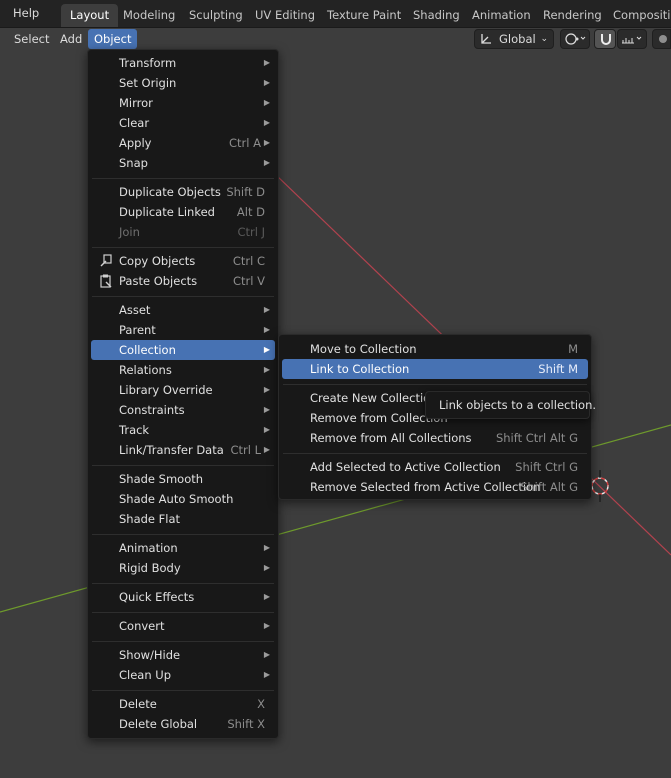  Describe the element at coordinates (183, 103) in the screenshot. I see `menu-item-mirror: Mirror ▶` at that location.